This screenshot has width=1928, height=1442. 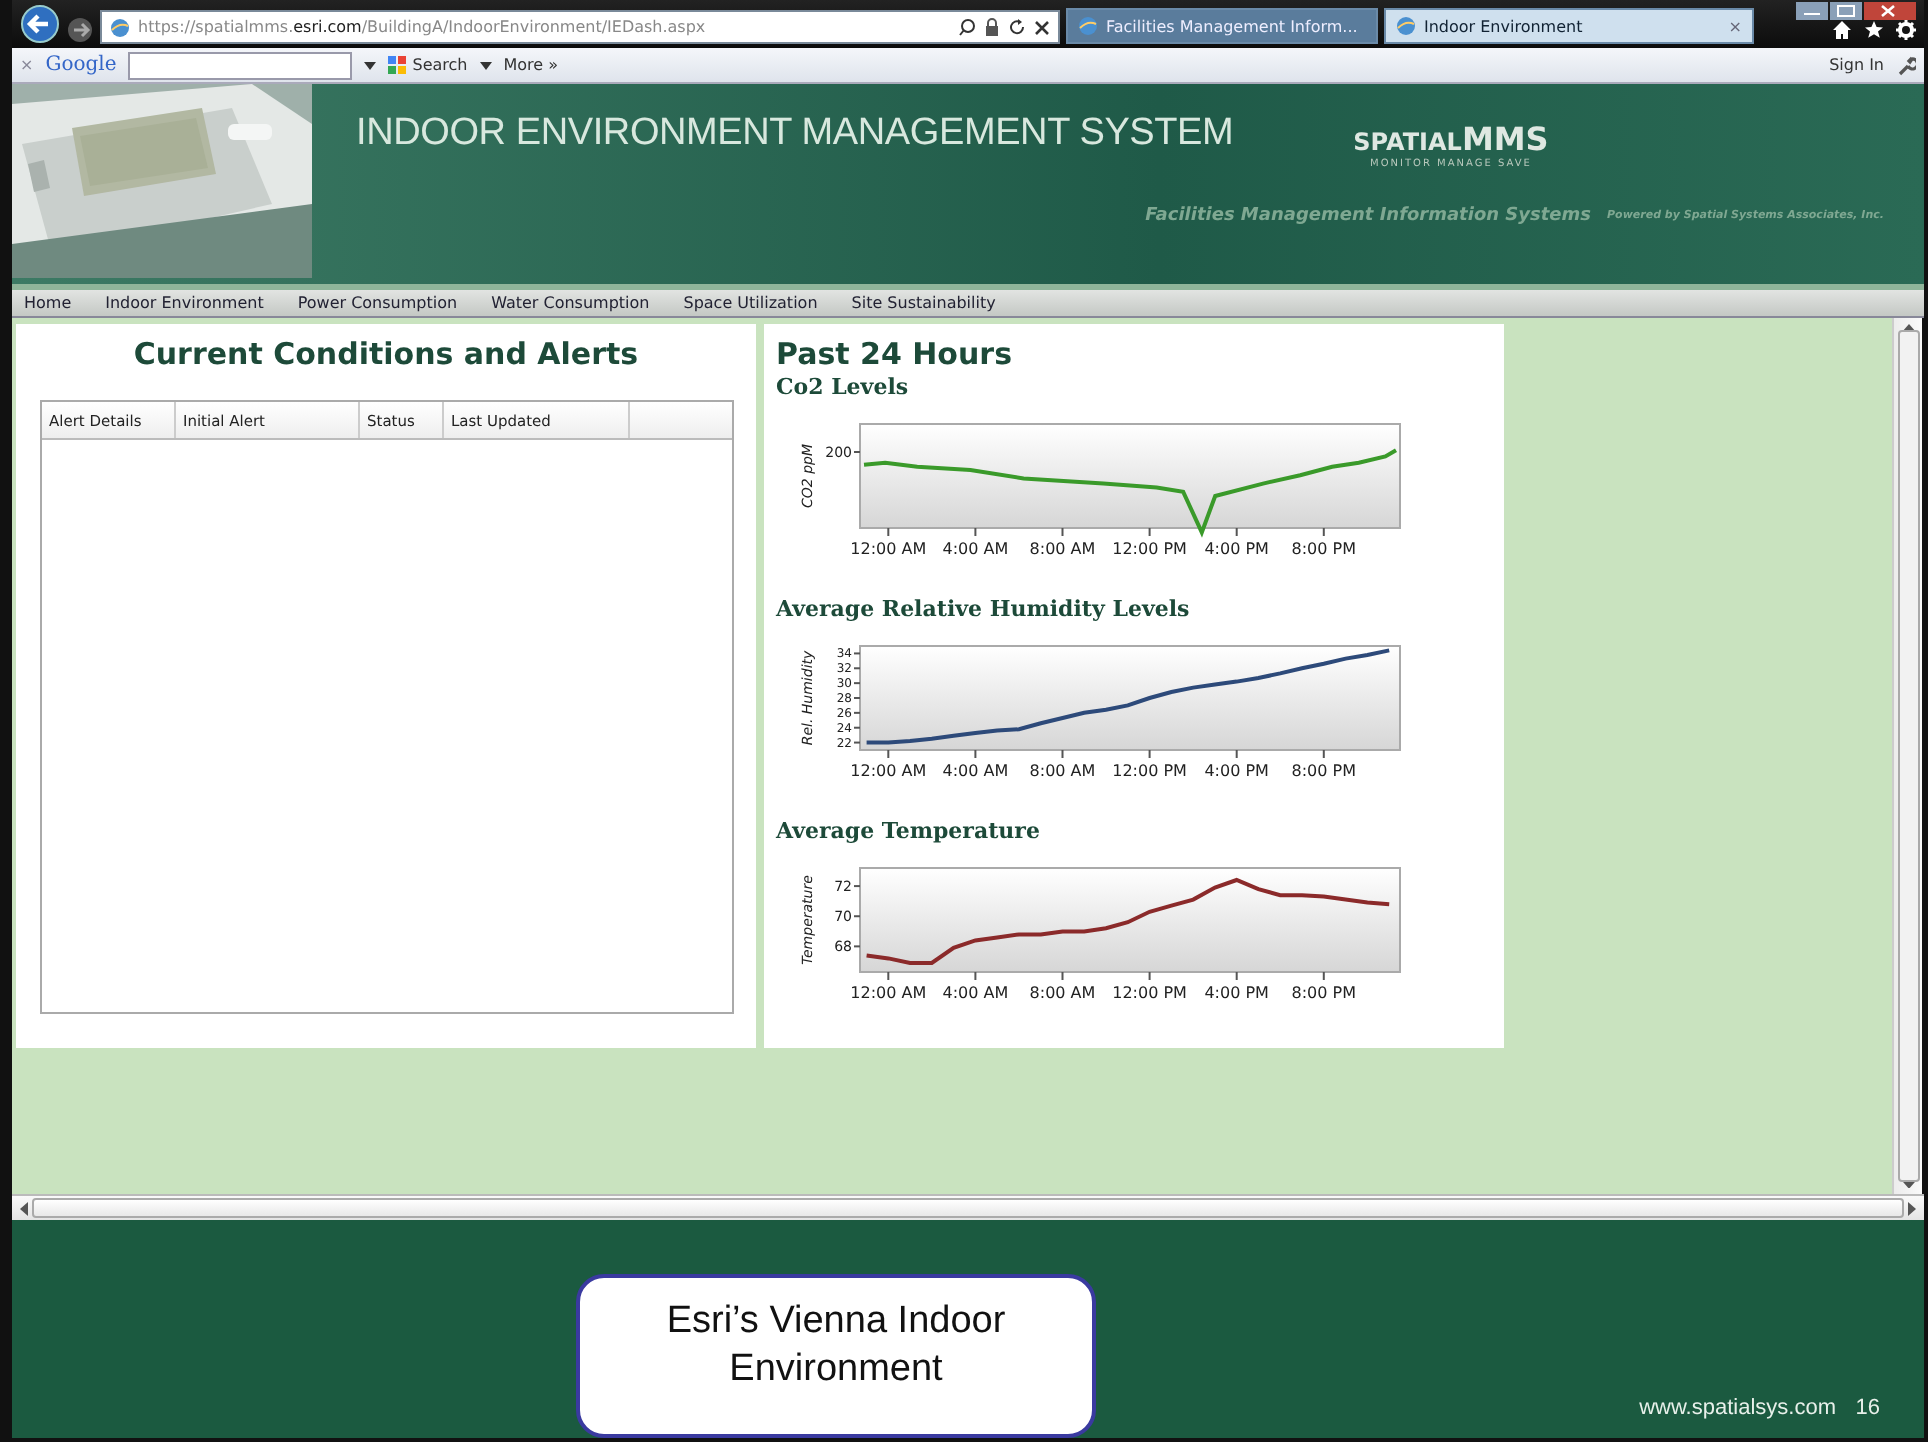 What do you see at coordinates (386, 354) in the screenshot?
I see `panel-title: Current Conditions and Alerts` at bounding box center [386, 354].